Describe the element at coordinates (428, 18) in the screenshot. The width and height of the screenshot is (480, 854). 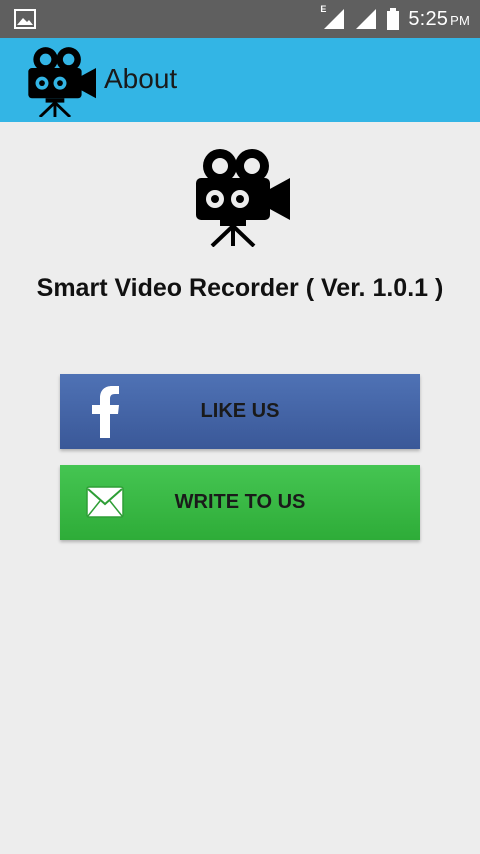
I see `clock-time: 5:25` at that location.